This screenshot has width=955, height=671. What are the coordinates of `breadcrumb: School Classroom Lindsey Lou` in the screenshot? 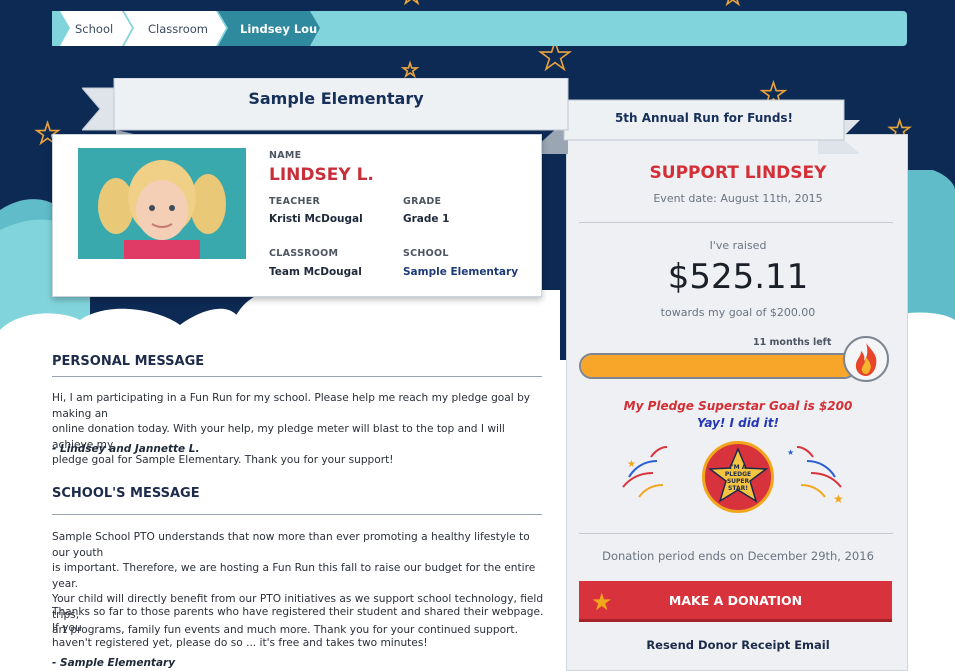 It's located at (479, 28).